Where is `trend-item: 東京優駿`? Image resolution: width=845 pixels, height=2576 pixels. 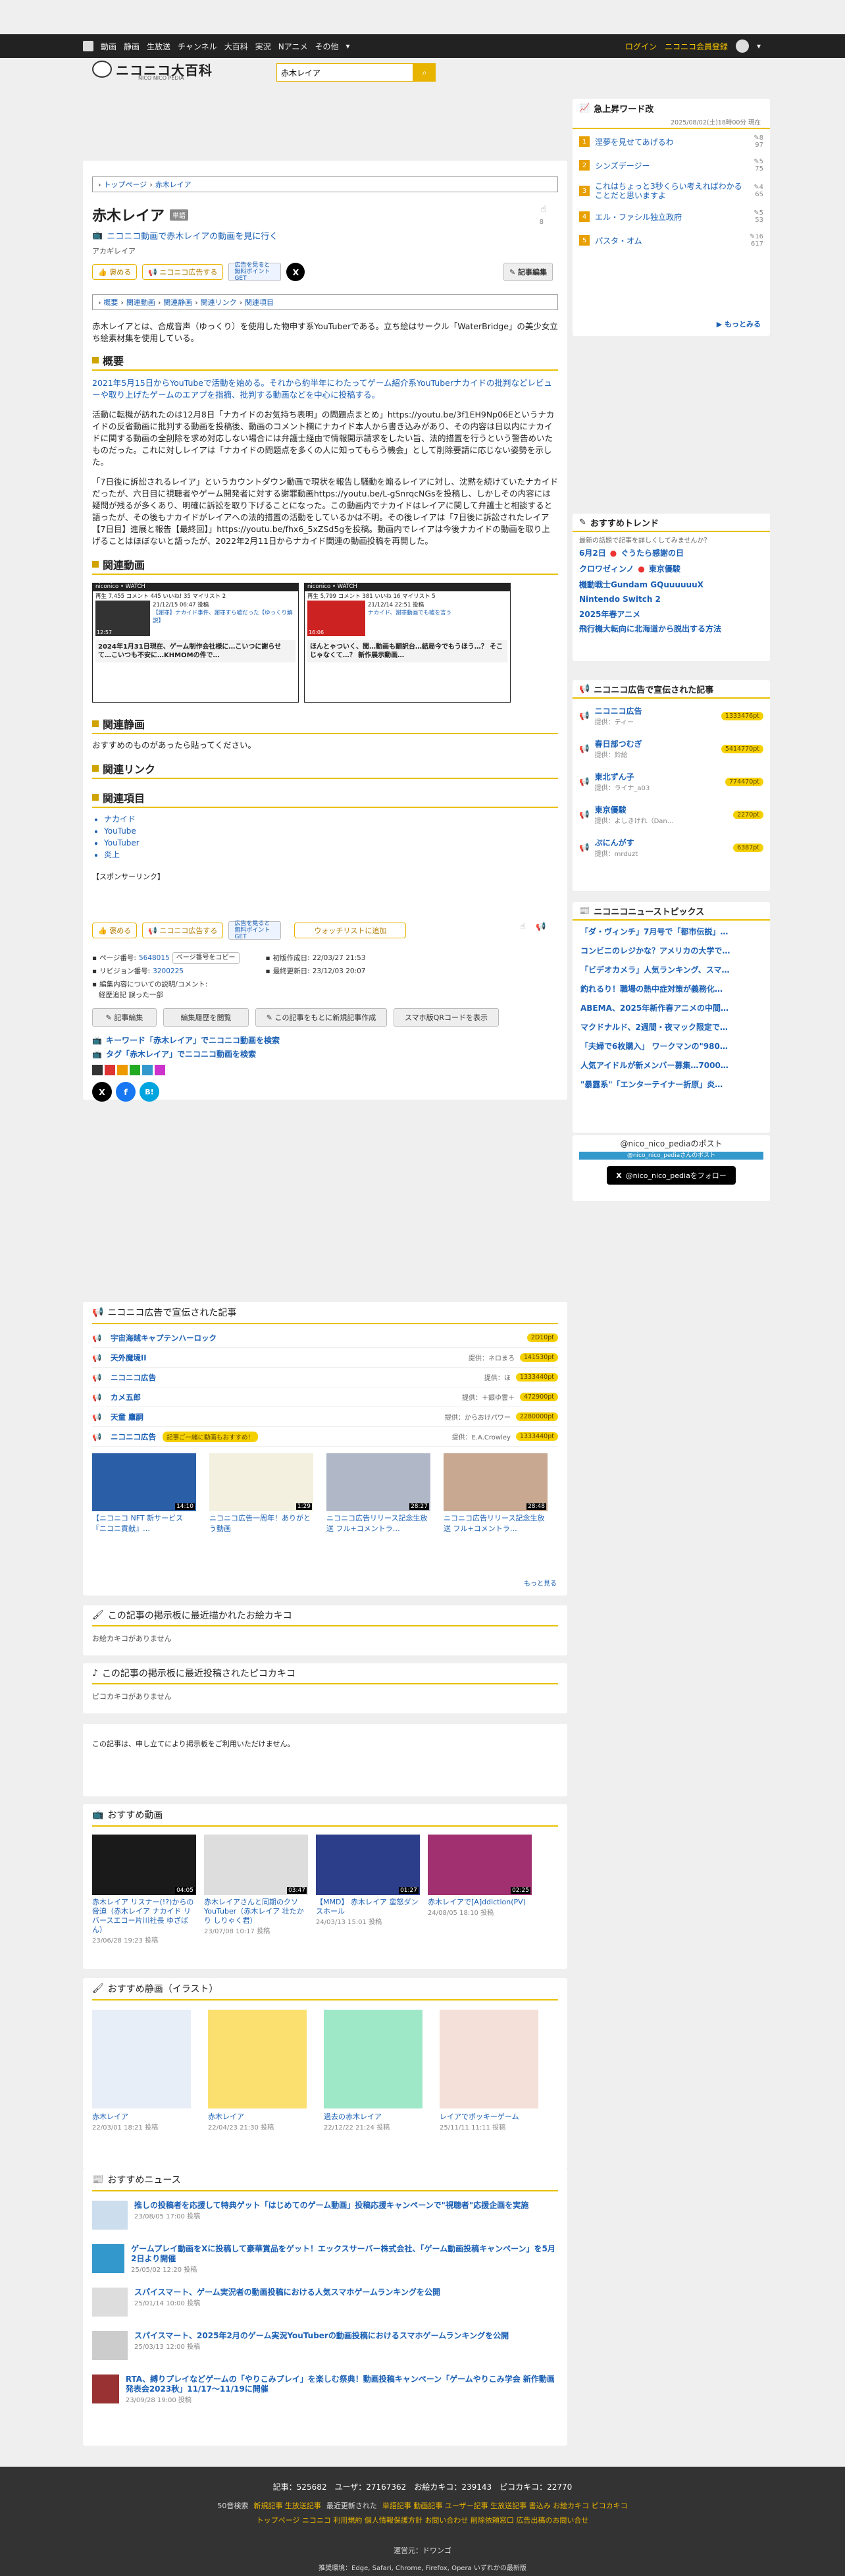 trend-item: 東京優駿 is located at coordinates (665, 568).